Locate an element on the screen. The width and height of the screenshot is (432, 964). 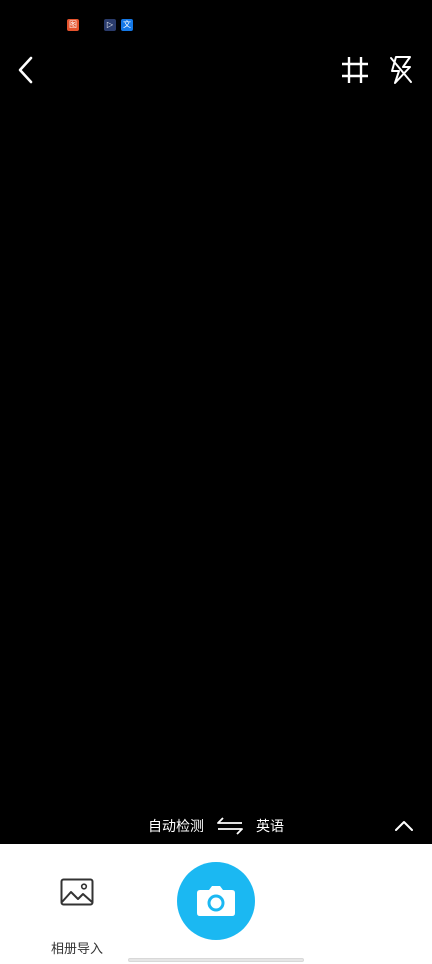
flash-toggle-button is located at coordinates (401, 70).